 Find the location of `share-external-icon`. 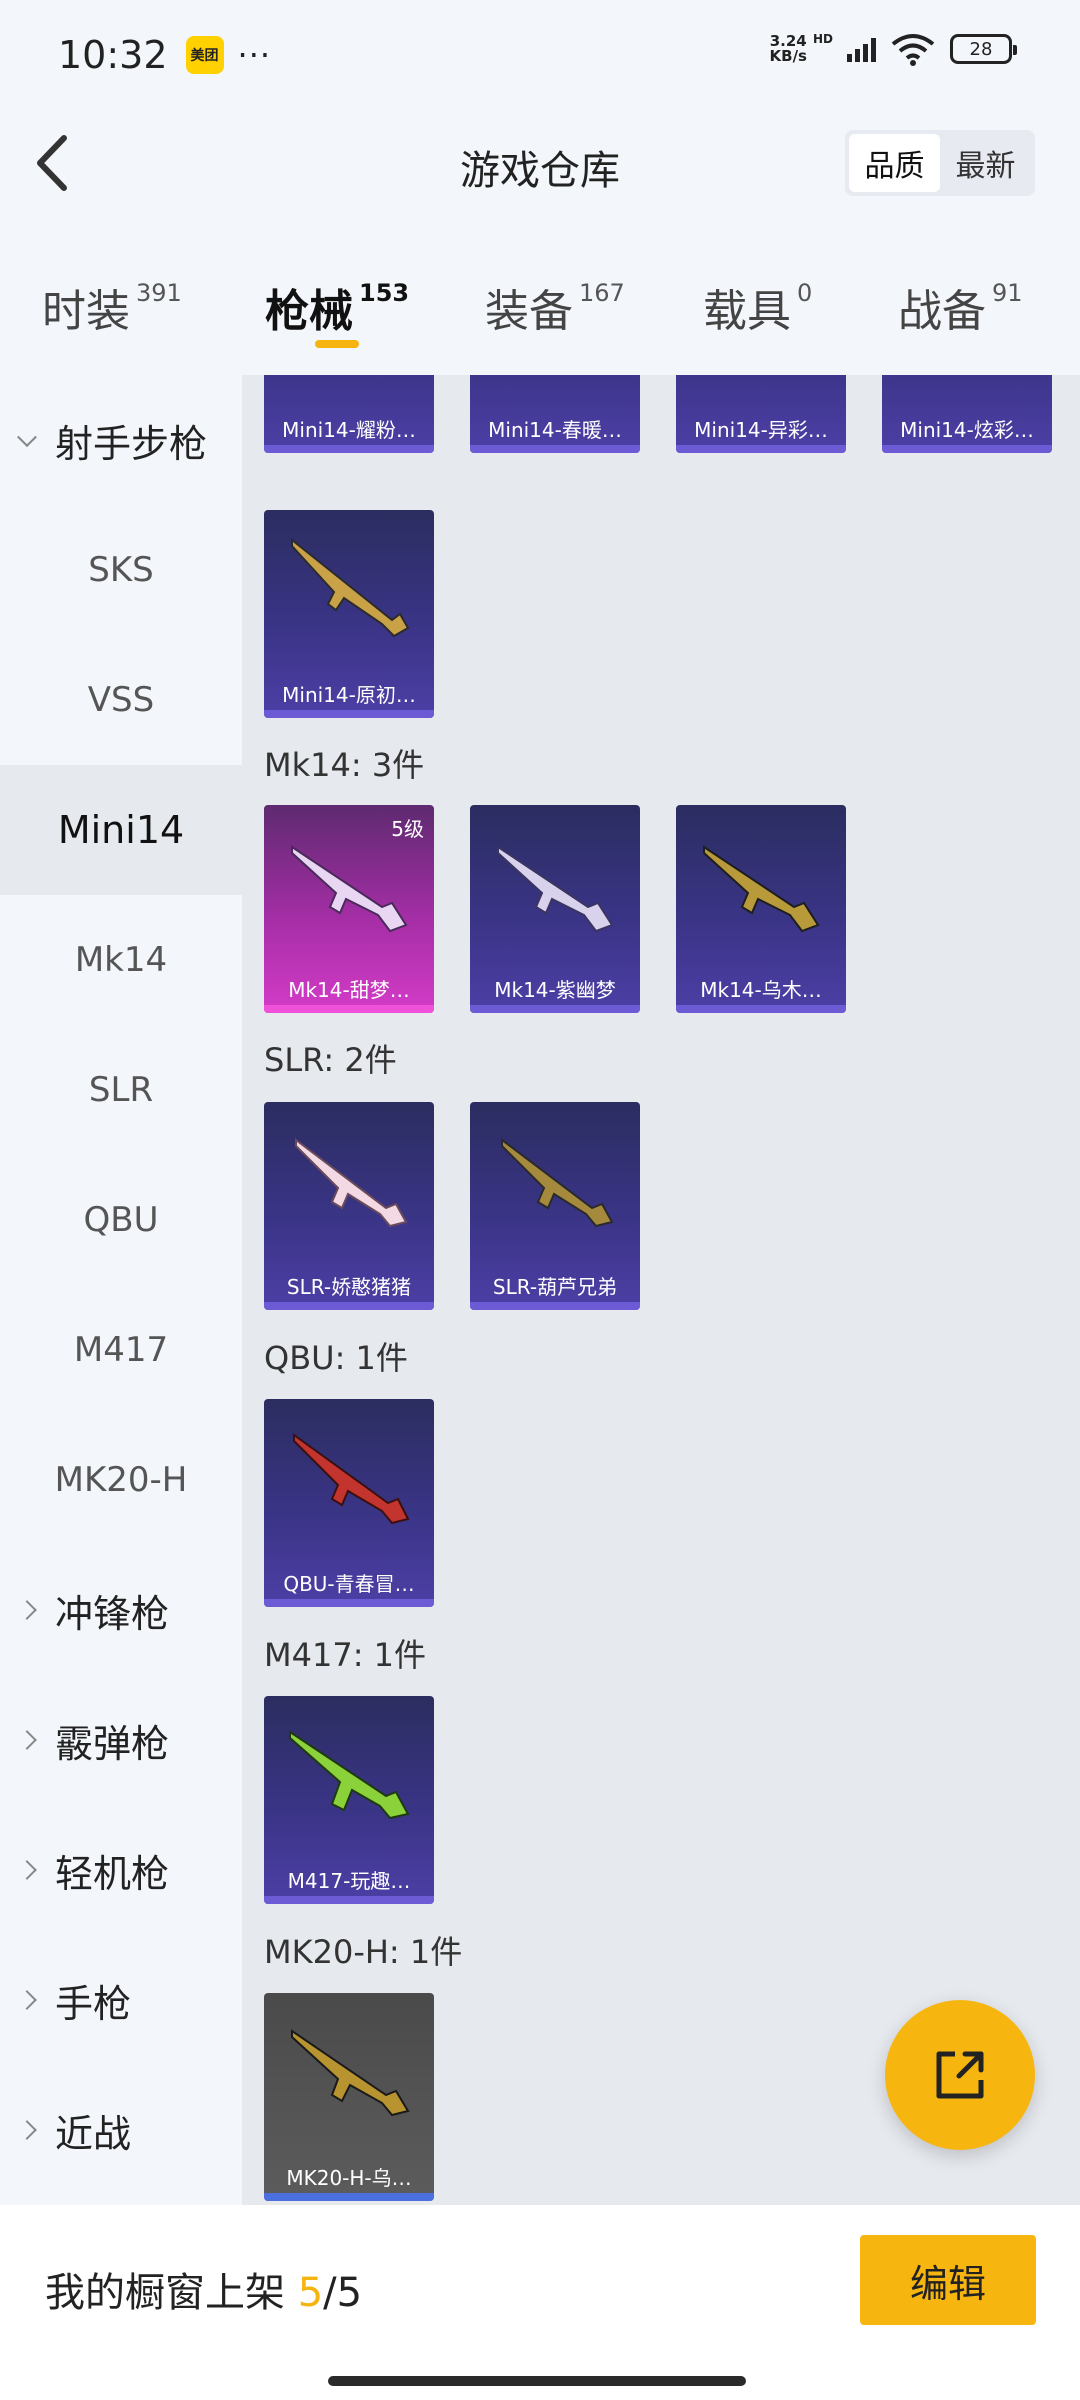

share-external-icon is located at coordinates (960, 2075).